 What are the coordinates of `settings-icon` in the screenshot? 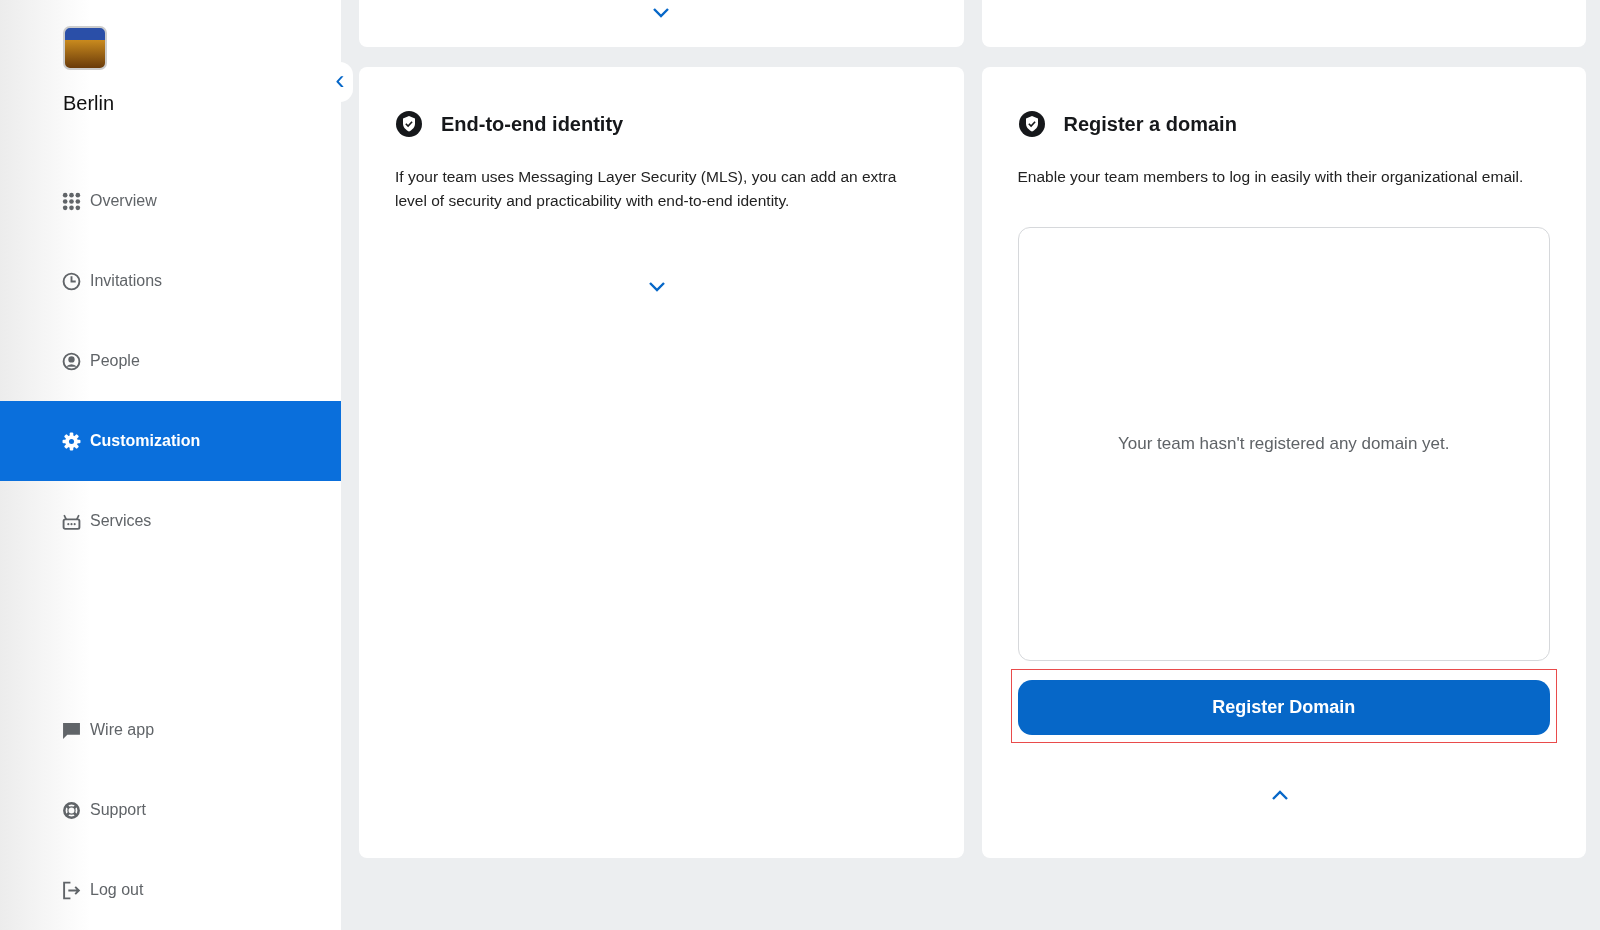 It's located at (71, 441).